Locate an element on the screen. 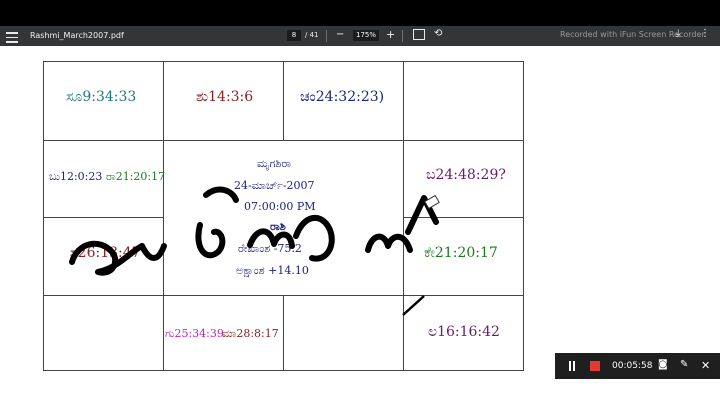 The height and width of the screenshot is (404, 720). cell-mars: ಮಾ28:8:17 is located at coordinates (250, 333).